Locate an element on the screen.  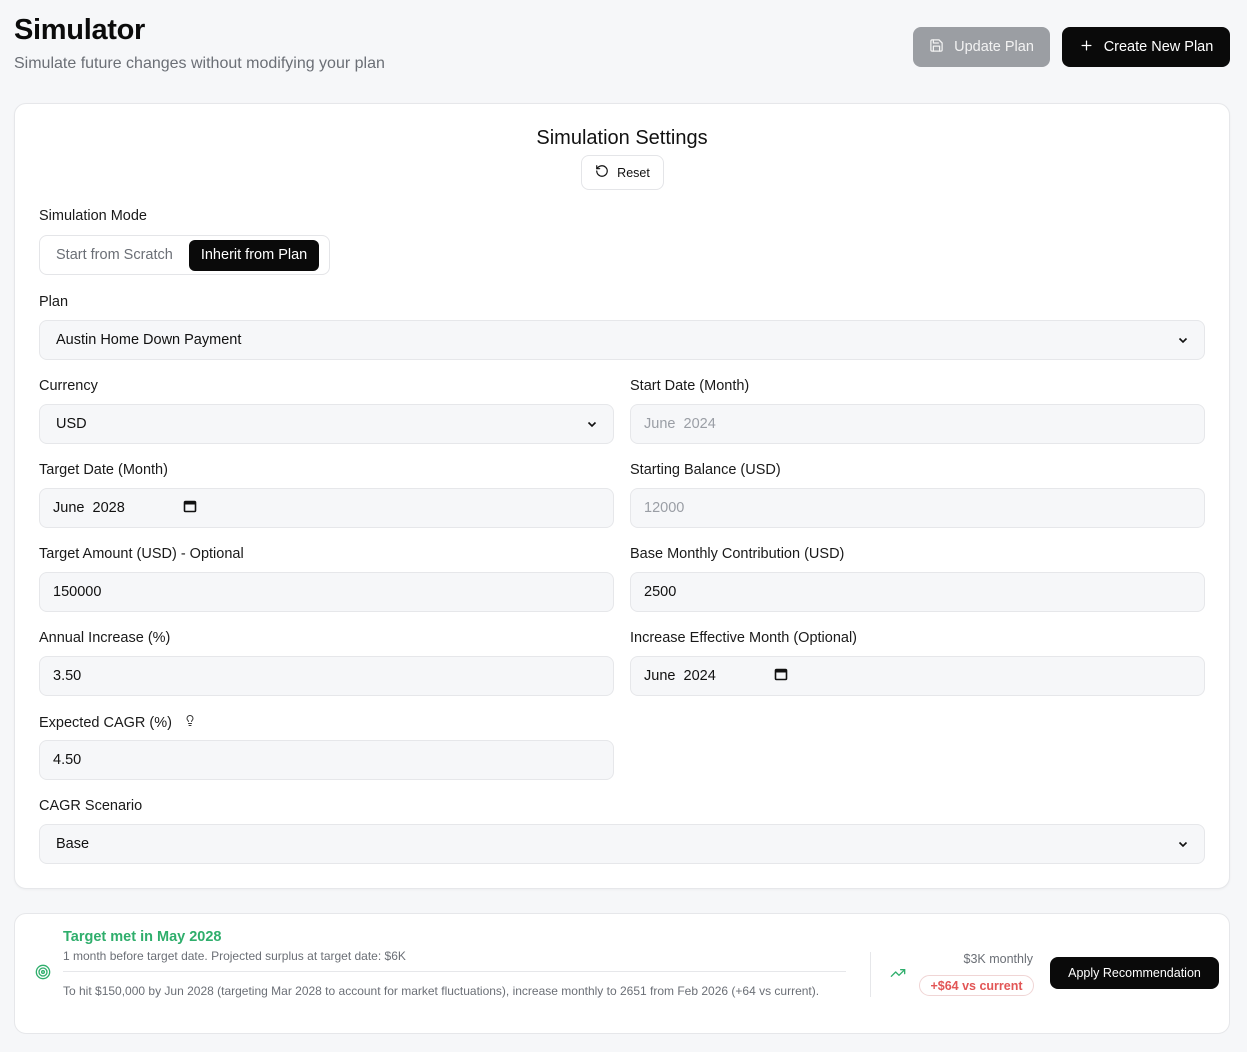
annual-increase-label: Annual Increase (%) is located at coordinates (105, 638).